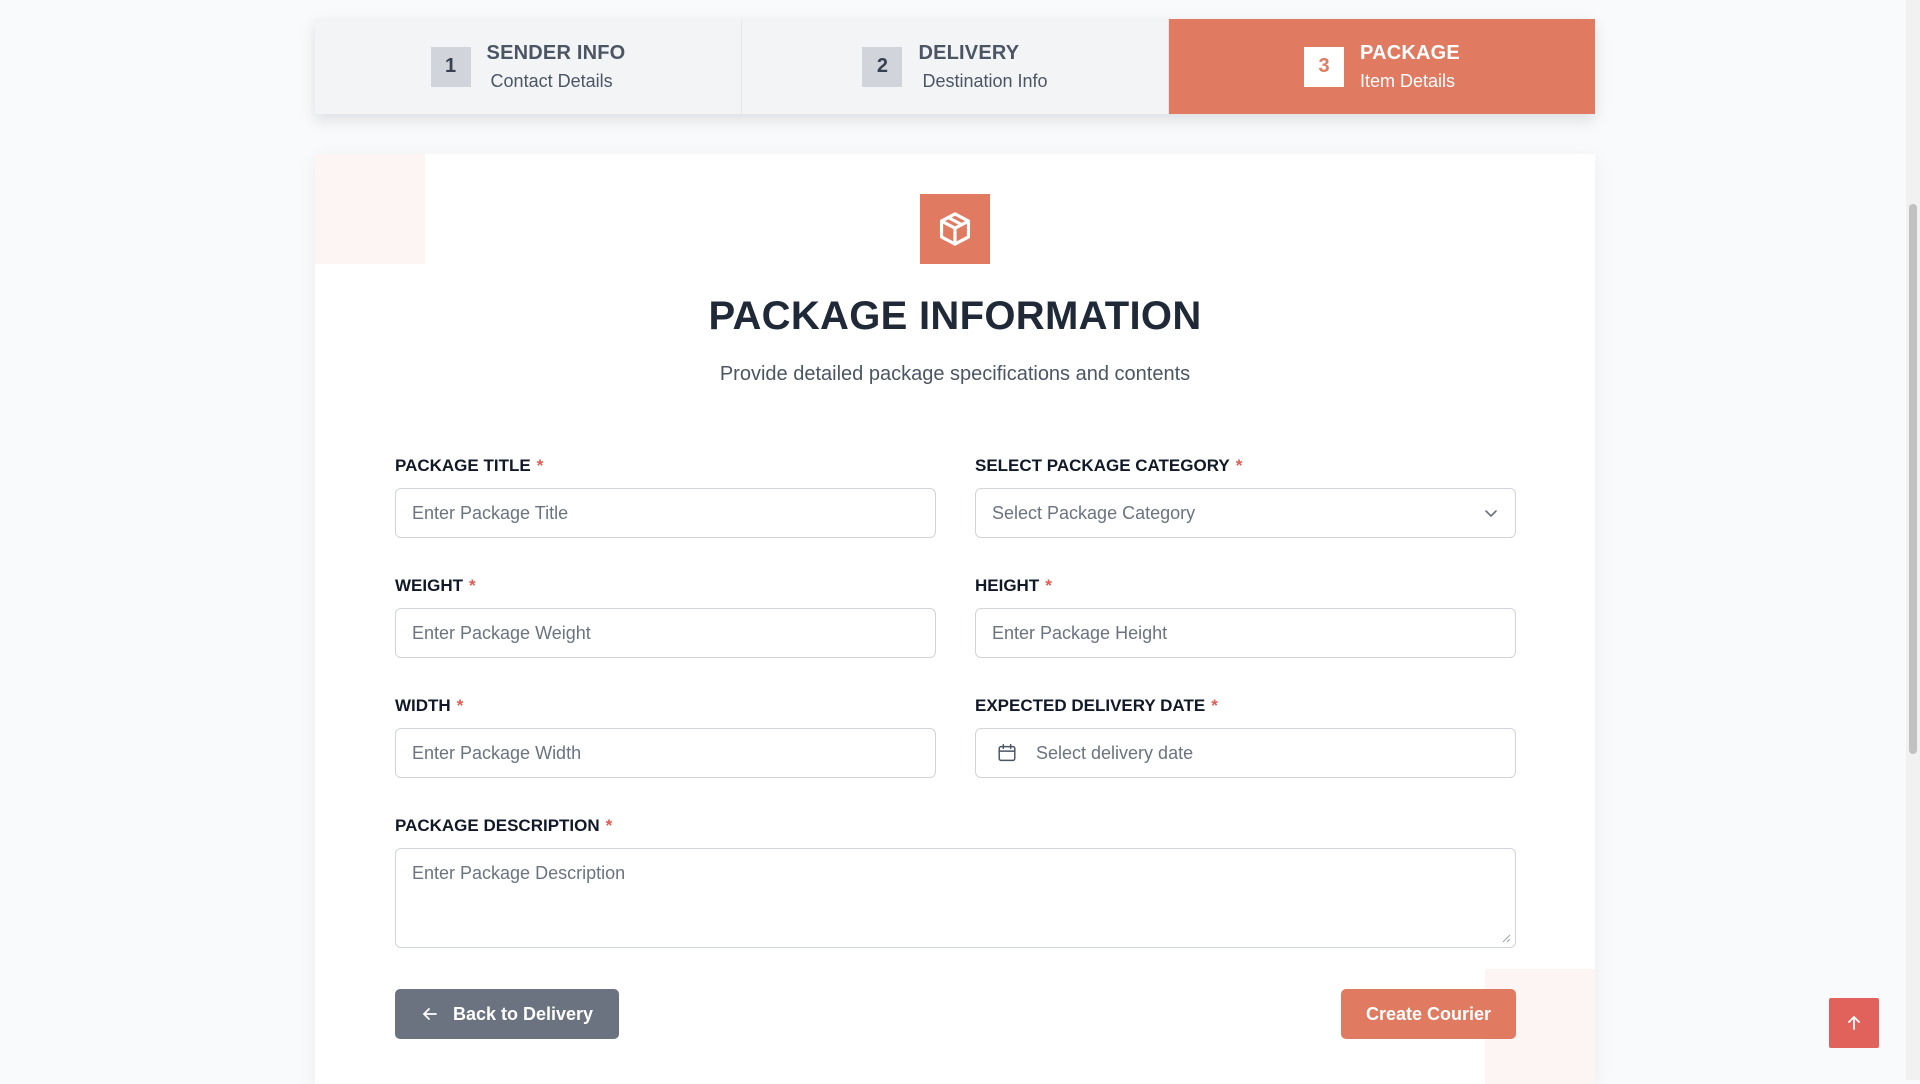 The width and height of the screenshot is (1920, 1084). I want to click on step-sender-info: 1 SENDER INFO Contact Details, so click(528, 66).